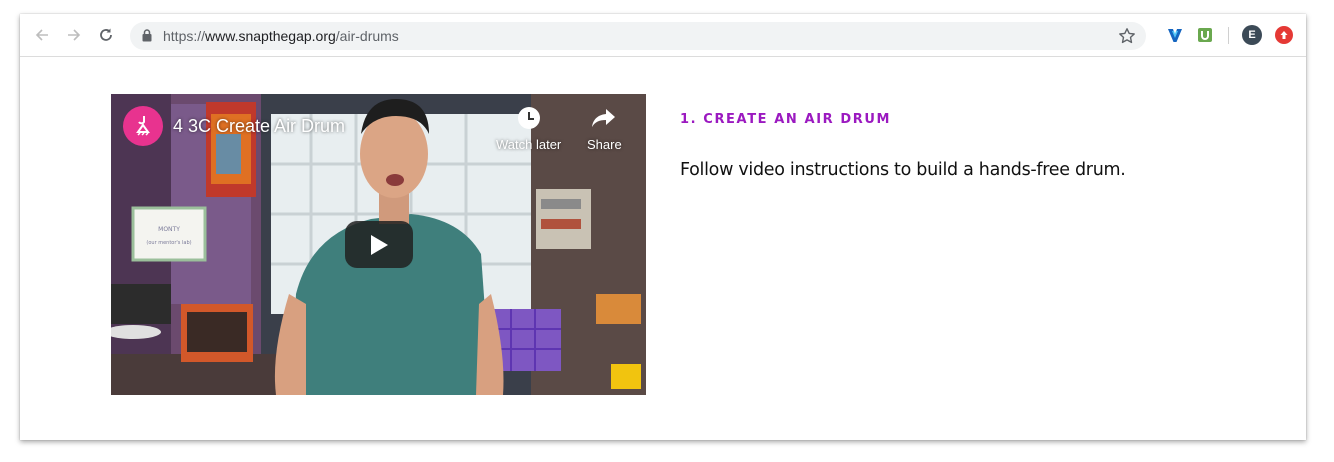  I want to click on channel-logo, so click(143, 126).